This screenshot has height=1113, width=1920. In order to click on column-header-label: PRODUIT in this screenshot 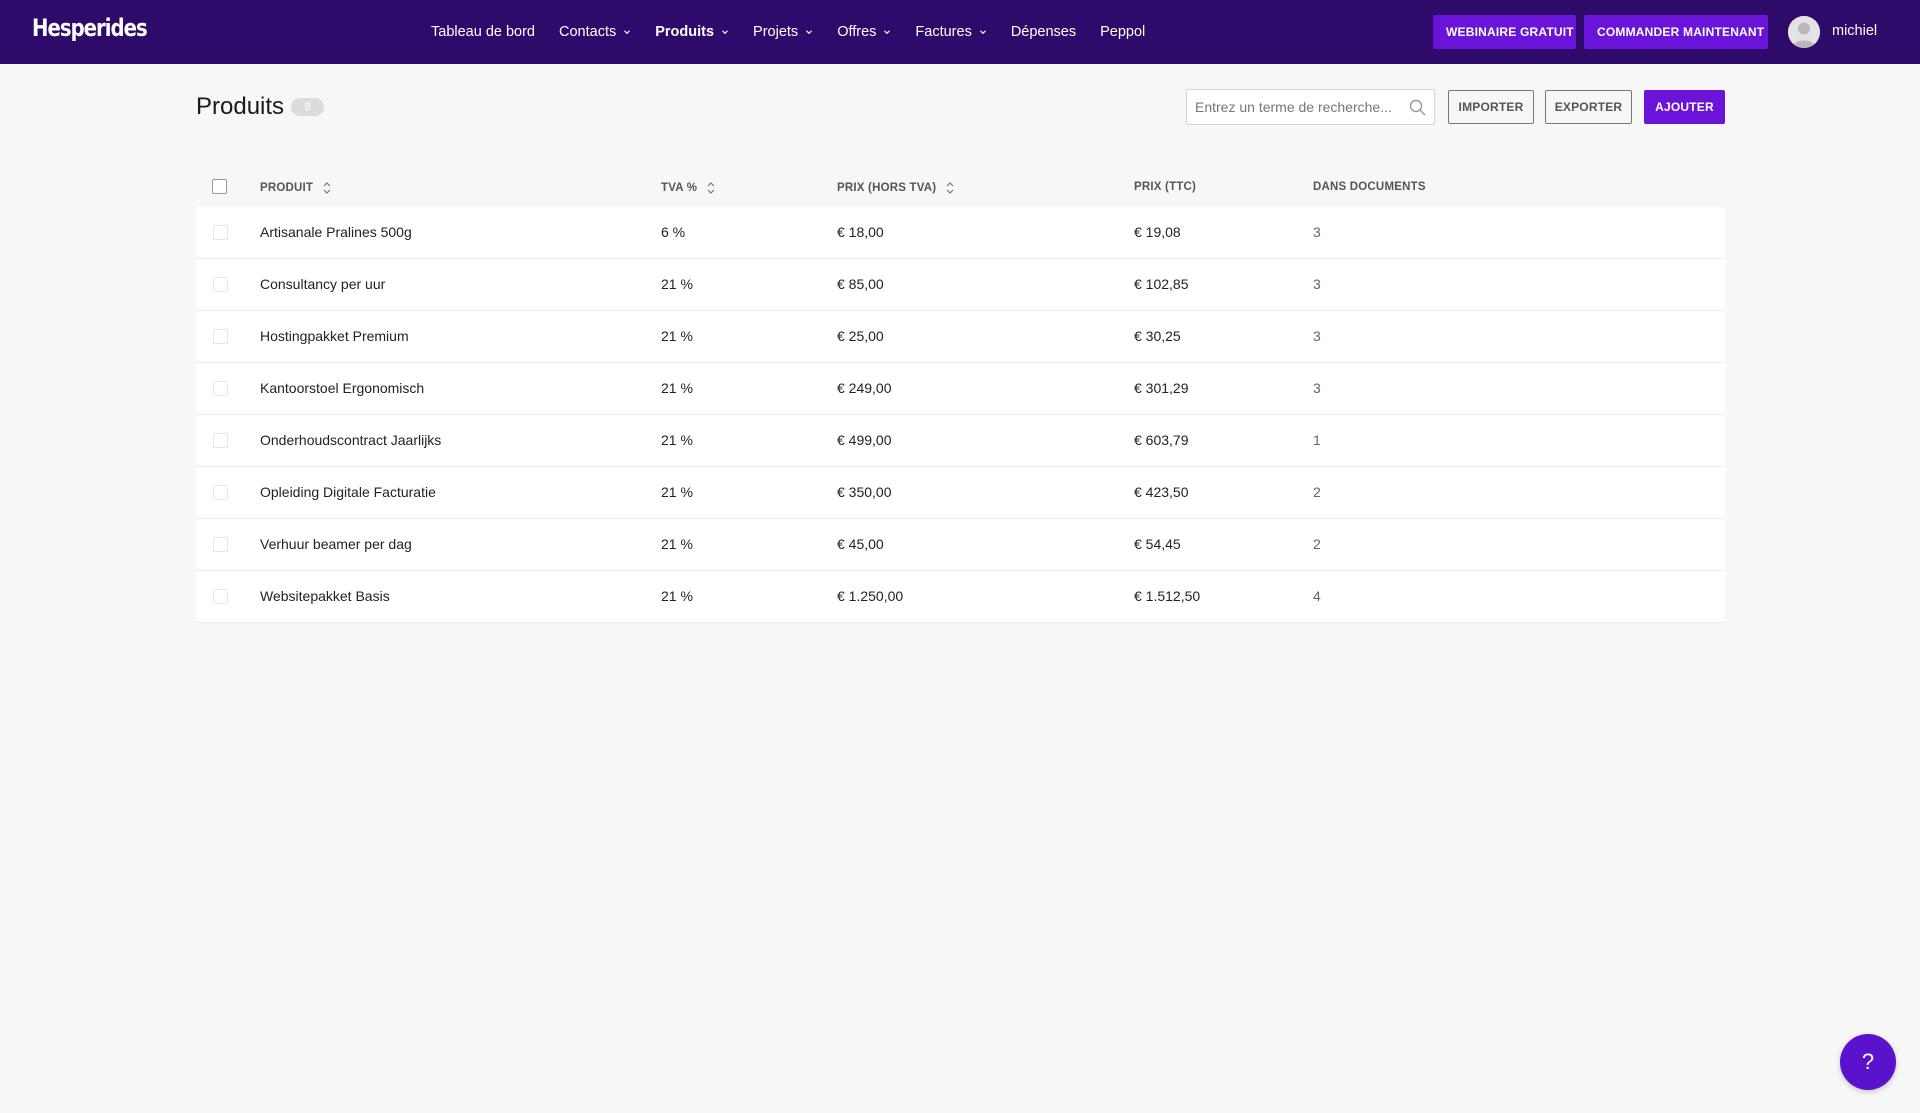, I will do `click(287, 188)`.